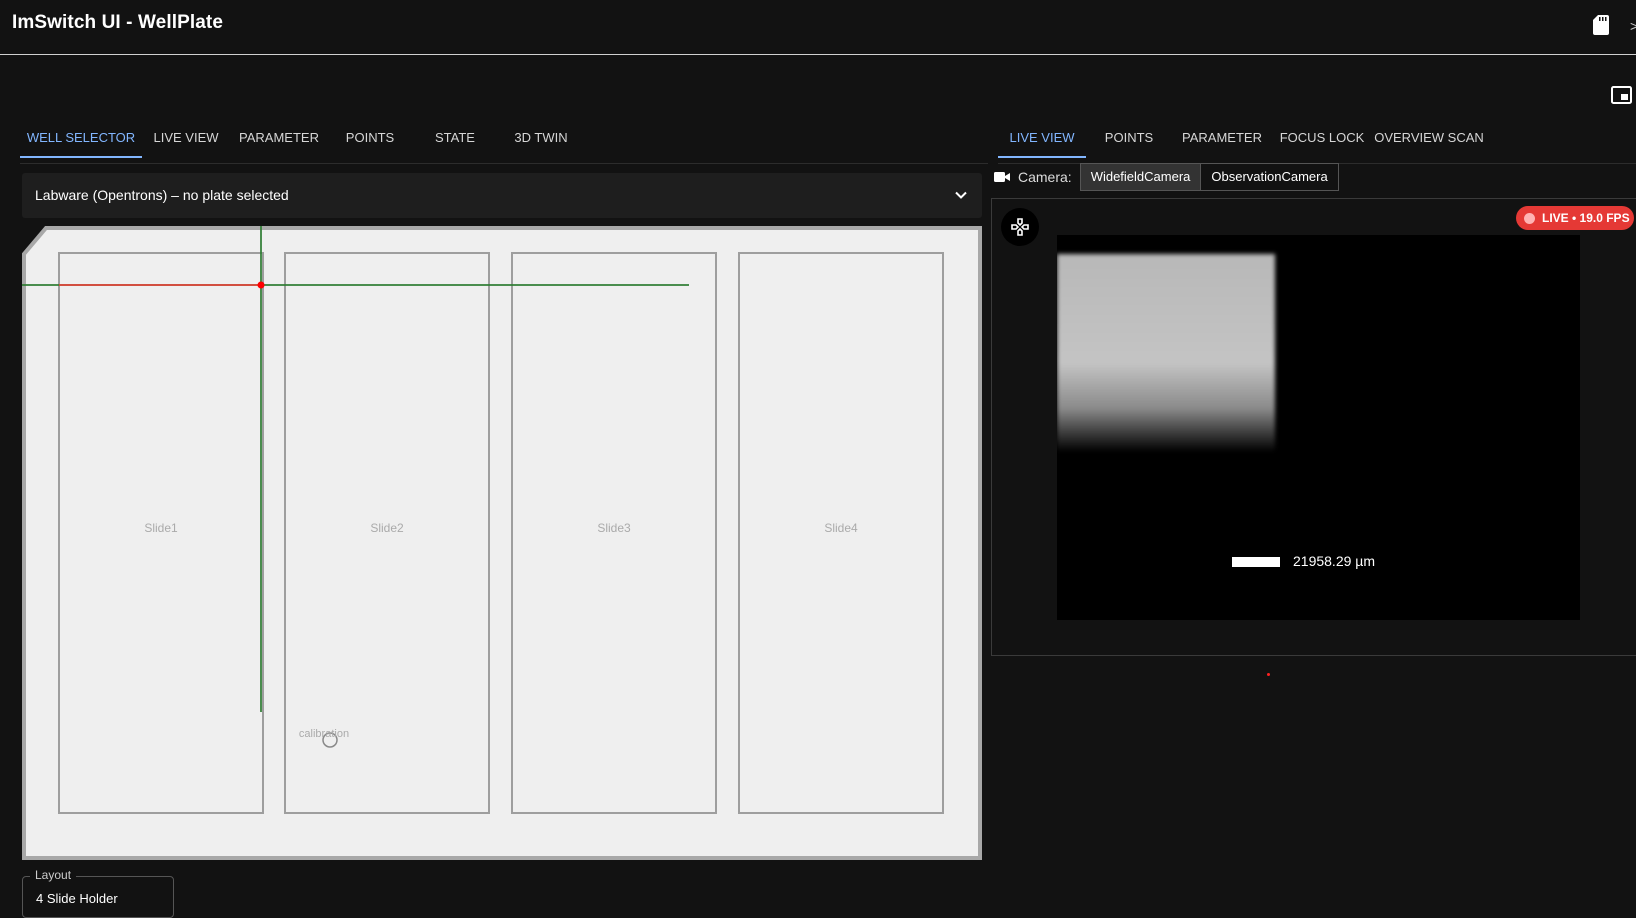 The height and width of the screenshot is (918, 1636). Describe the element at coordinates (1270, 177) in the screenshot. I see `observation-camera-button: ObservationCamera` at that location.